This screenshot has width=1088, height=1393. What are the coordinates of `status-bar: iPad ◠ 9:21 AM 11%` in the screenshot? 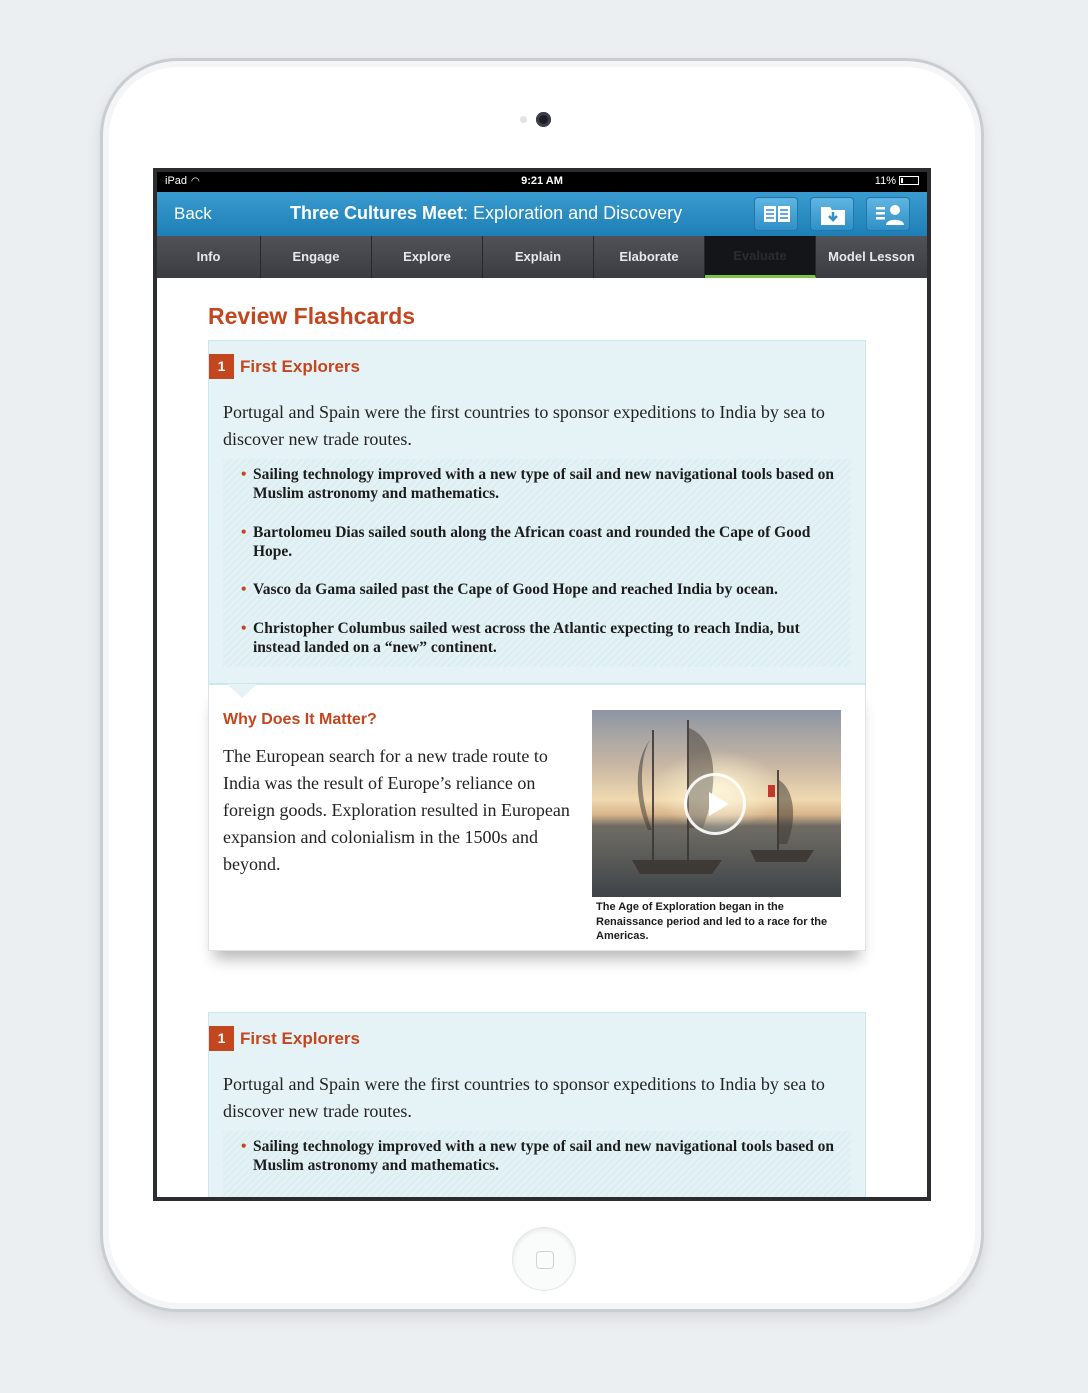 It's located at (542, 182).